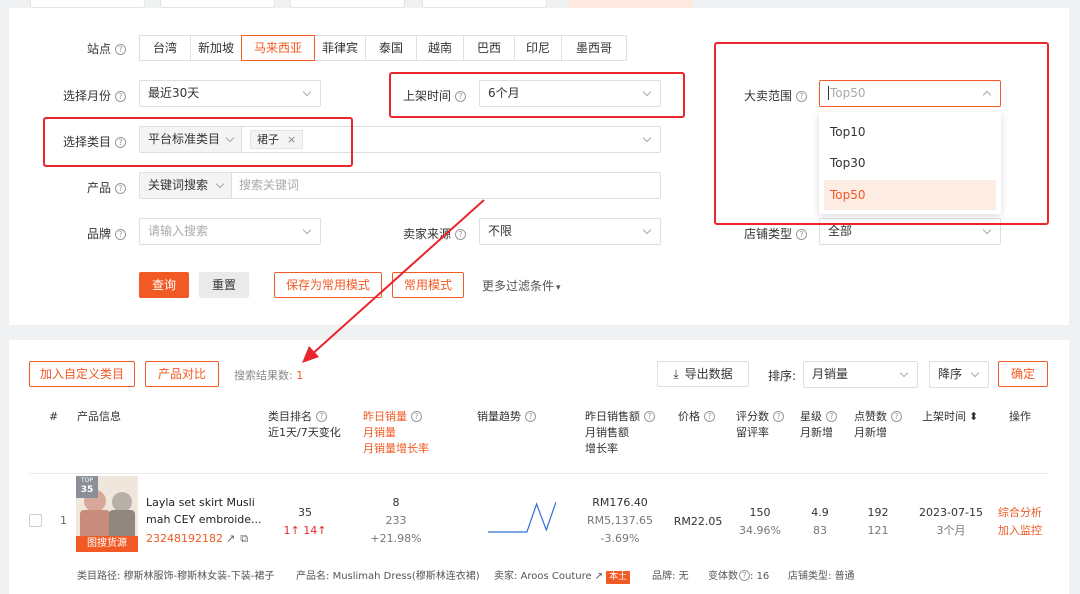 The height and width of the screenshot is (594, 1080). Describe the element at coordinates (570, 231) in the screenshot. I see `seller-source-select: 不限` at that location.